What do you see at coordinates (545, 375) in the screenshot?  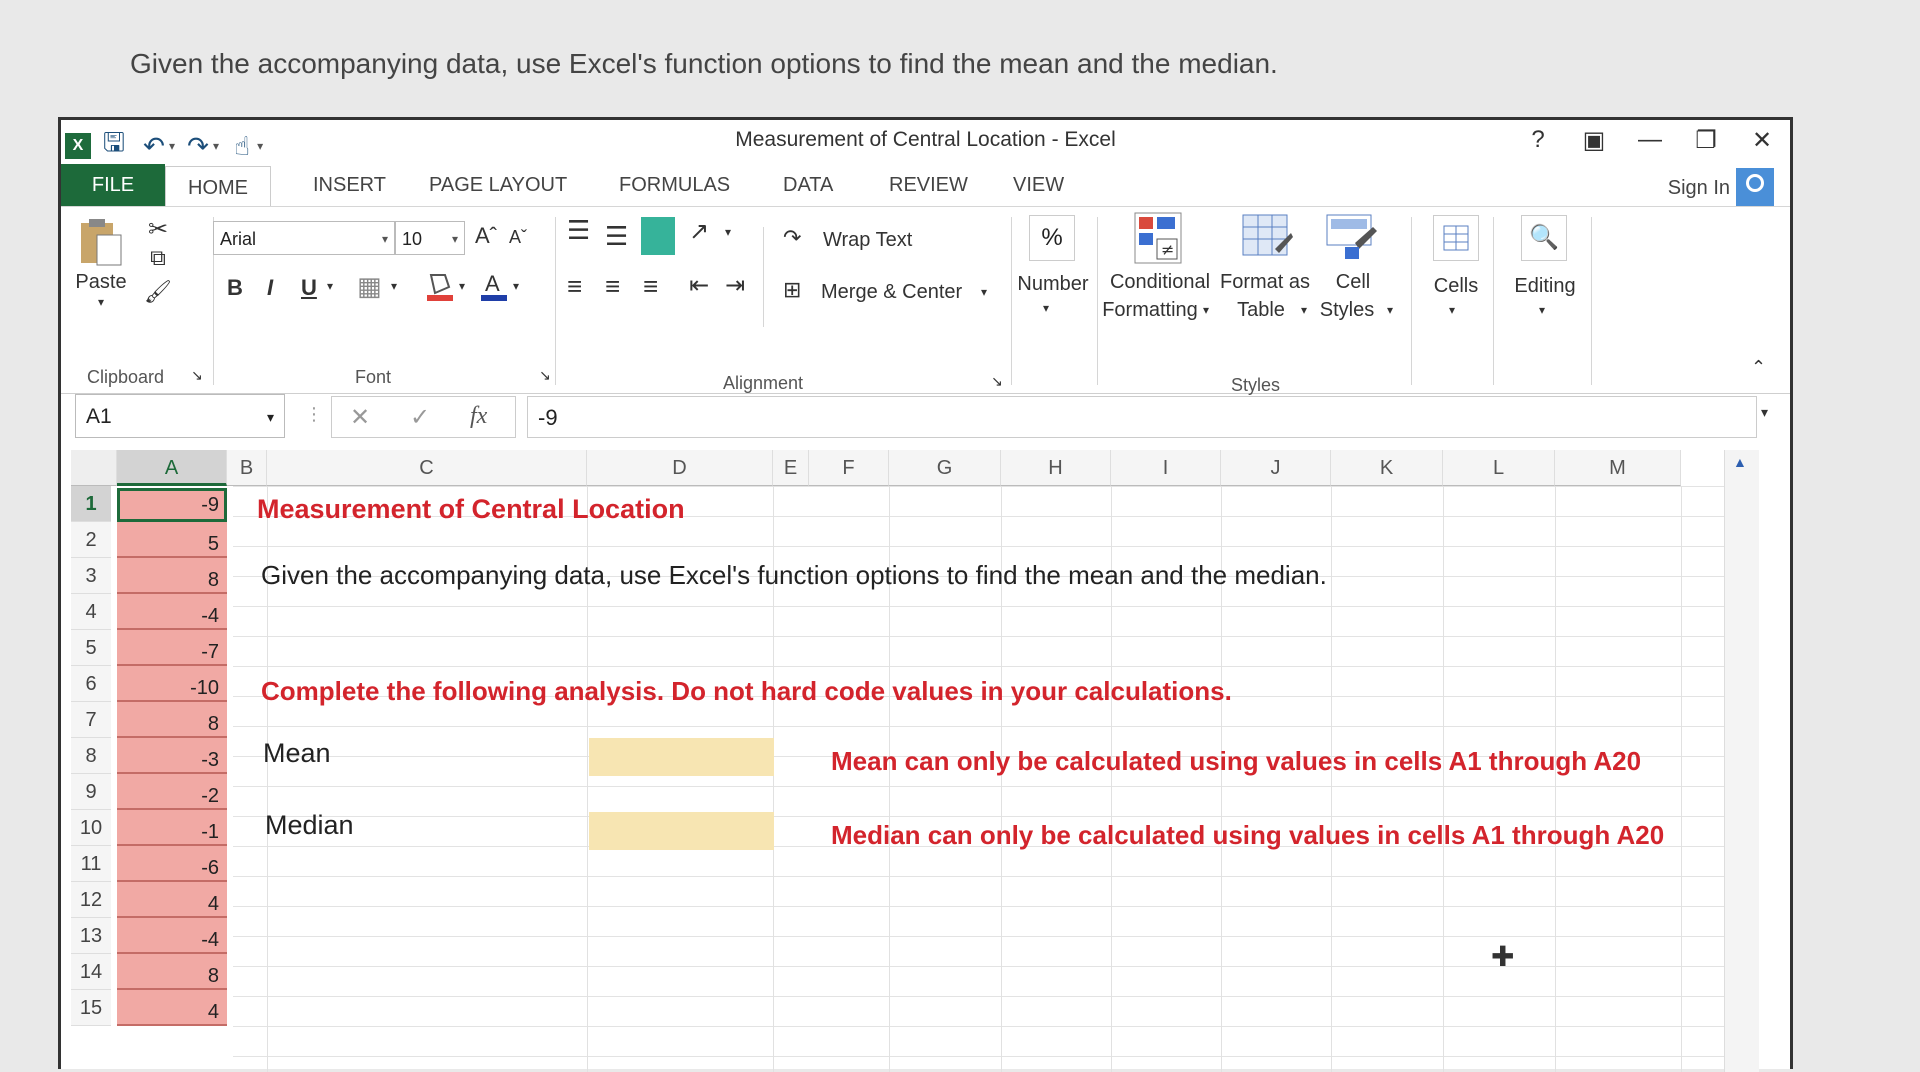 I see `font-launcher-icon: ↘` at bounding box center [545, 375].